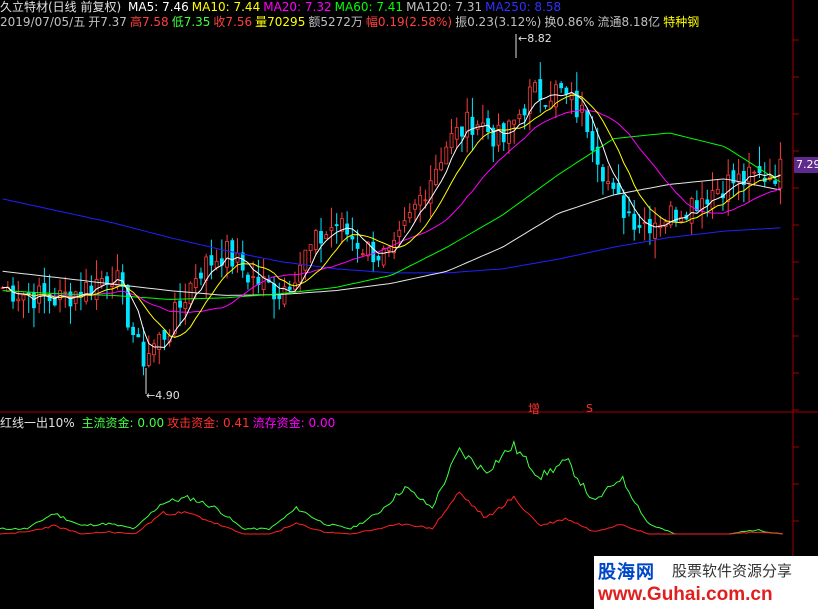  What do you see at coordinates (369, 7) in the screenshot?
I see `ma-legend-item-3: MA60: 7.41` at bounding box center [369, 7].